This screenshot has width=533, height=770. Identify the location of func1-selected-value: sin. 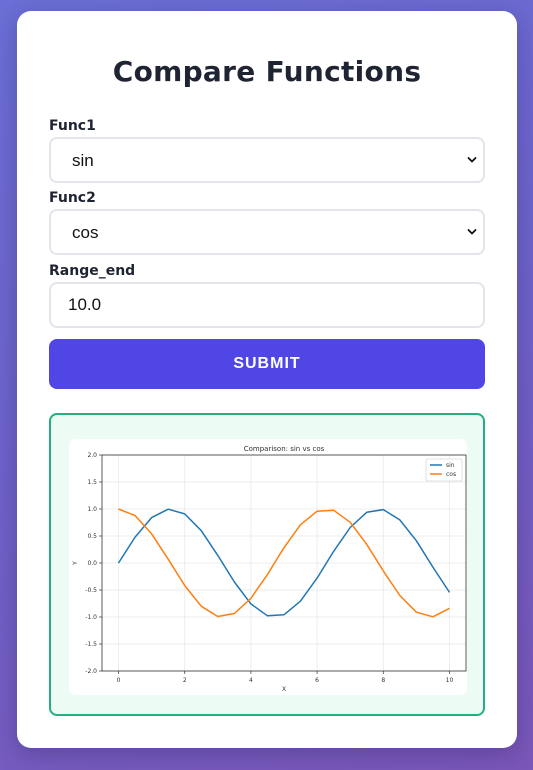
(83, 160).